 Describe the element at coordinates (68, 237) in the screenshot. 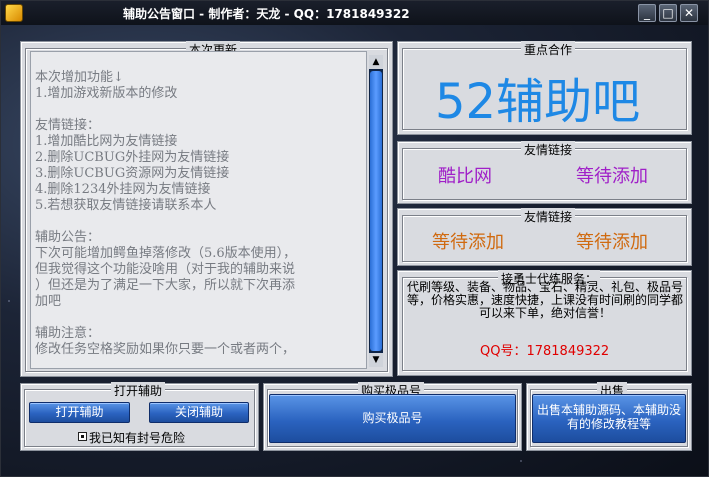

I see `update-line: 辅助公告：` at that location.